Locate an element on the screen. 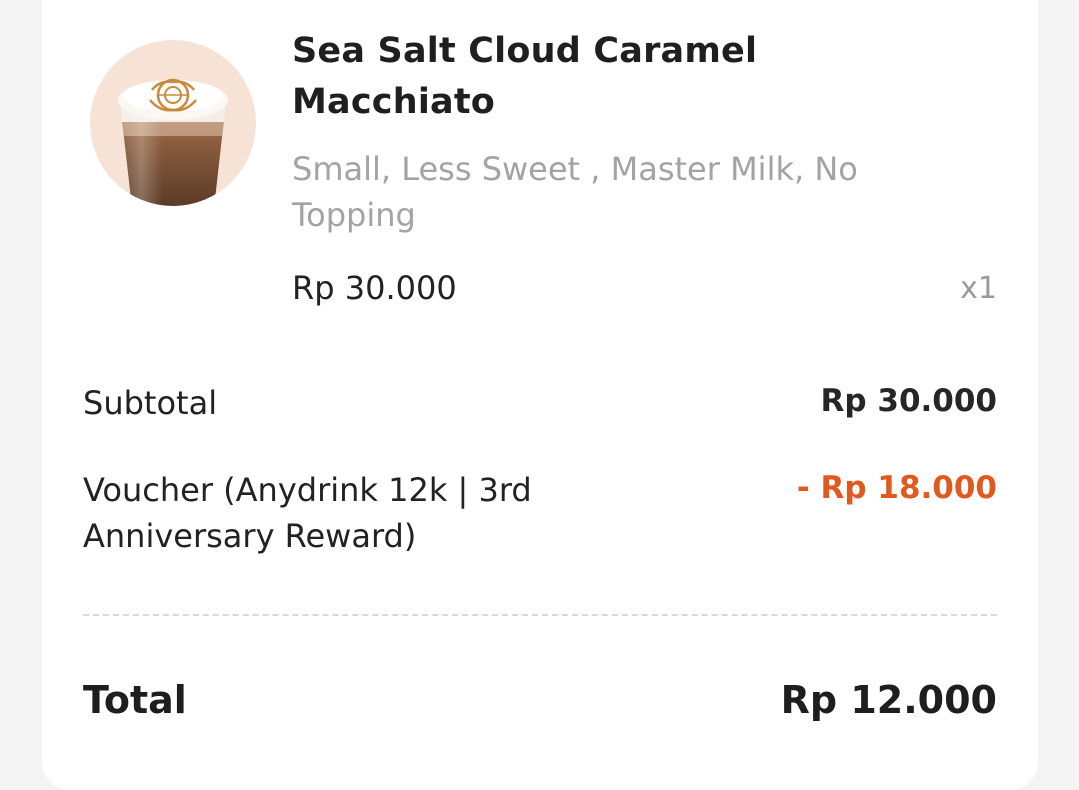 The height and width of the screenshot is (790, 1079). total-label: Total is located at coordinates (135, 700).